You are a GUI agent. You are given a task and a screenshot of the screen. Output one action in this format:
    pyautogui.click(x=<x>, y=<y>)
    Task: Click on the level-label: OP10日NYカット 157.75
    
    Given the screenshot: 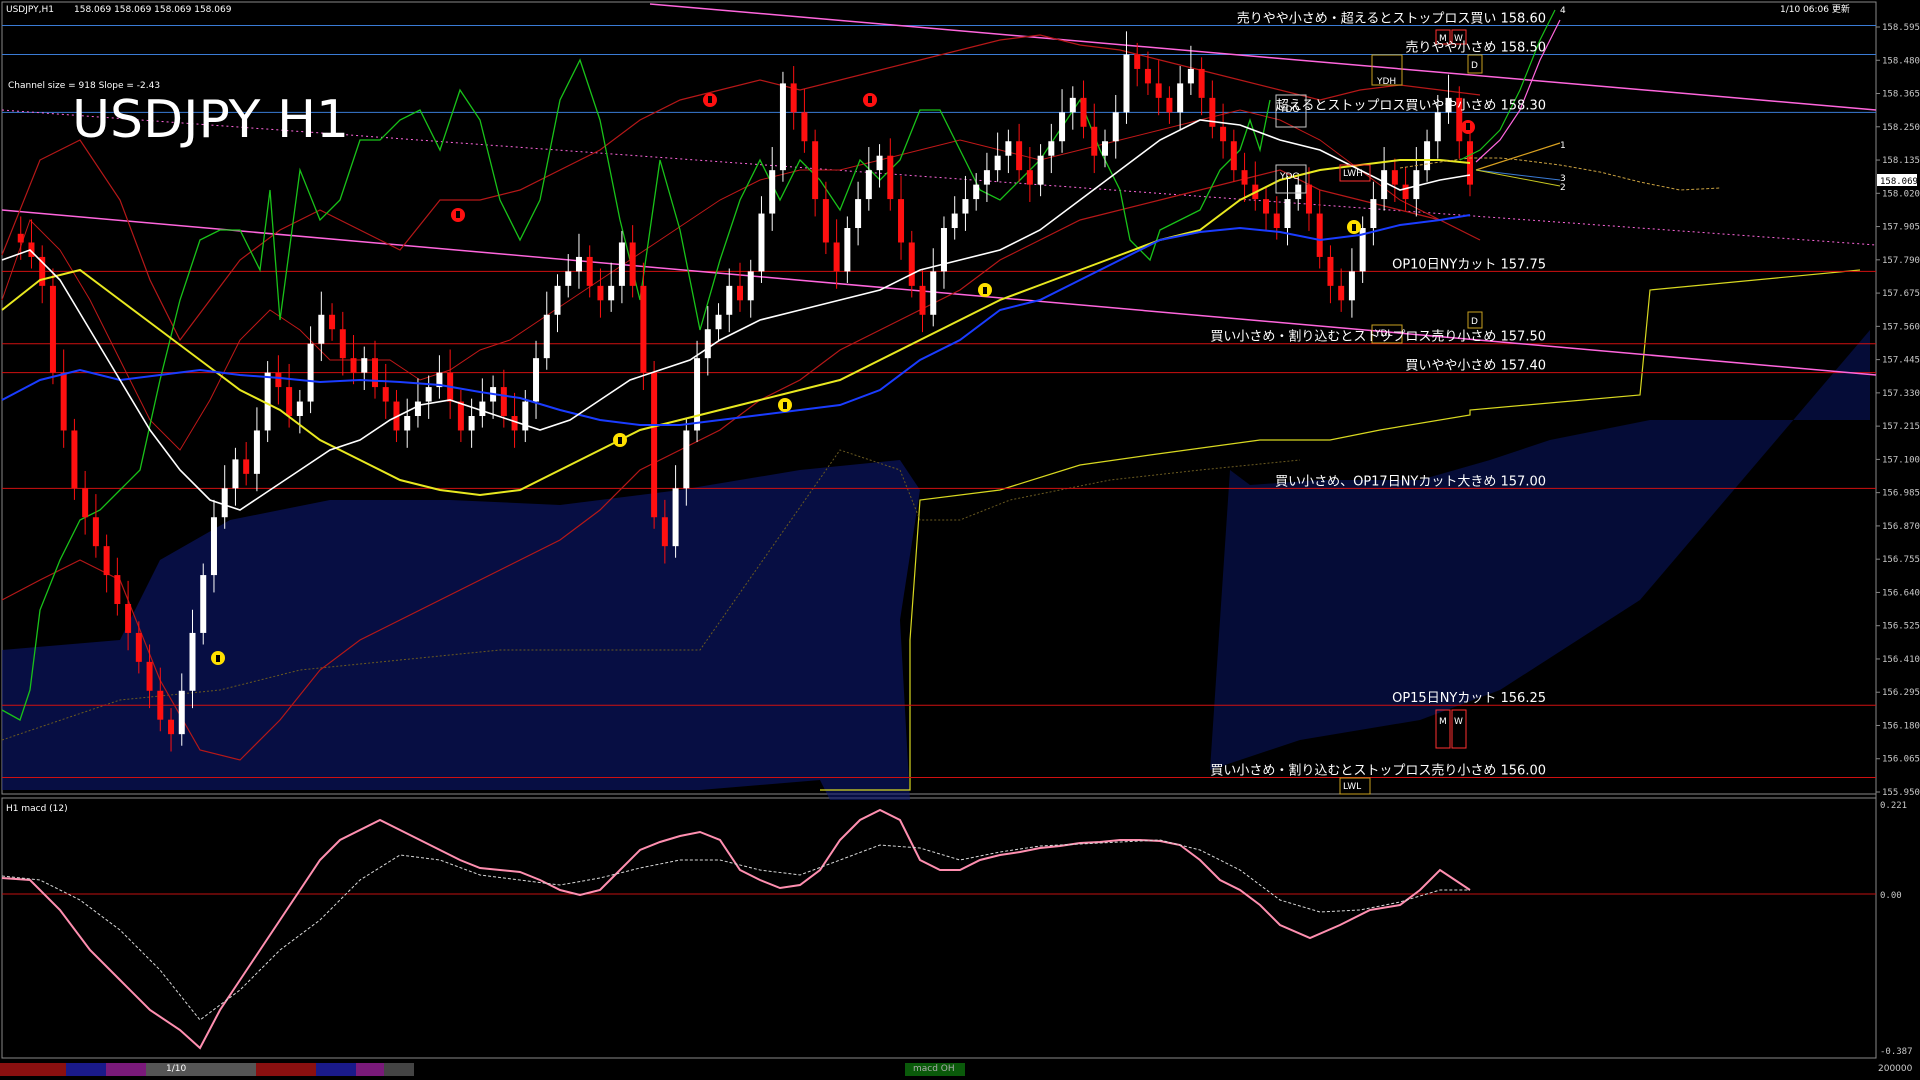 What is the action you would take?
    pyautogui.click(x=1469, y=264)
    